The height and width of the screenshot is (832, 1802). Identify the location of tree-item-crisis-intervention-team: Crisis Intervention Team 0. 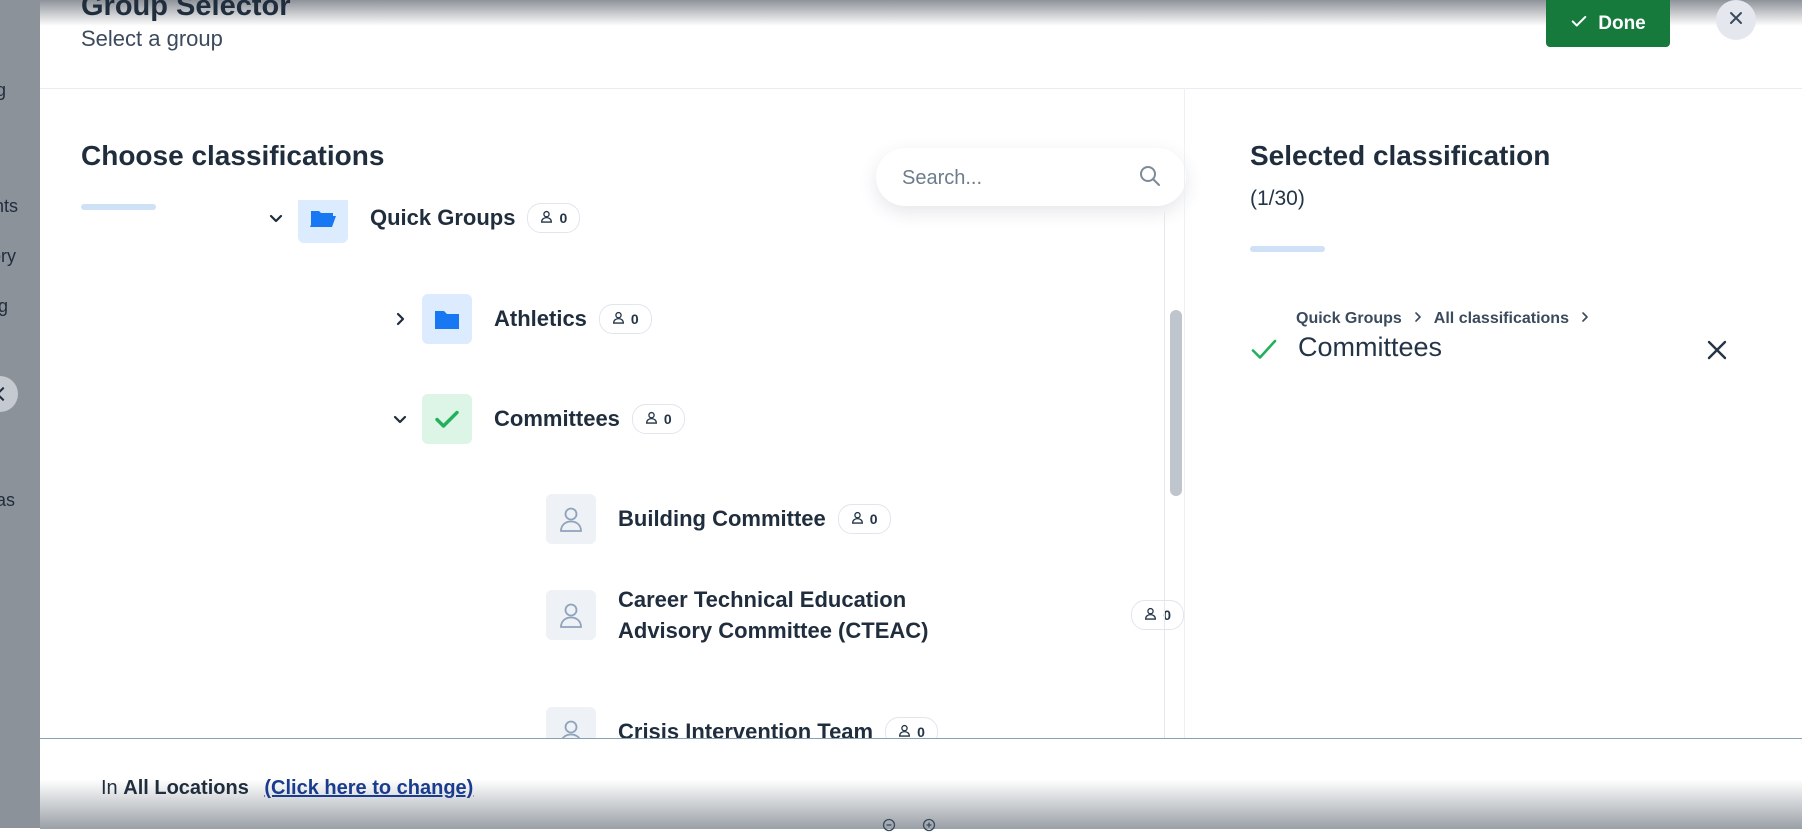
(742, 722).